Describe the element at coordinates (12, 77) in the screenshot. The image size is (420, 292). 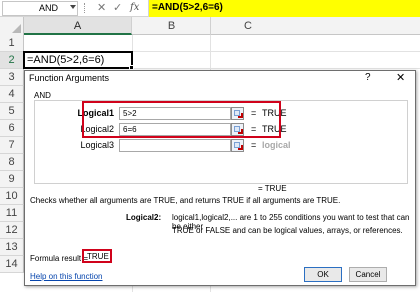
I see `row-header: 3` at that location.